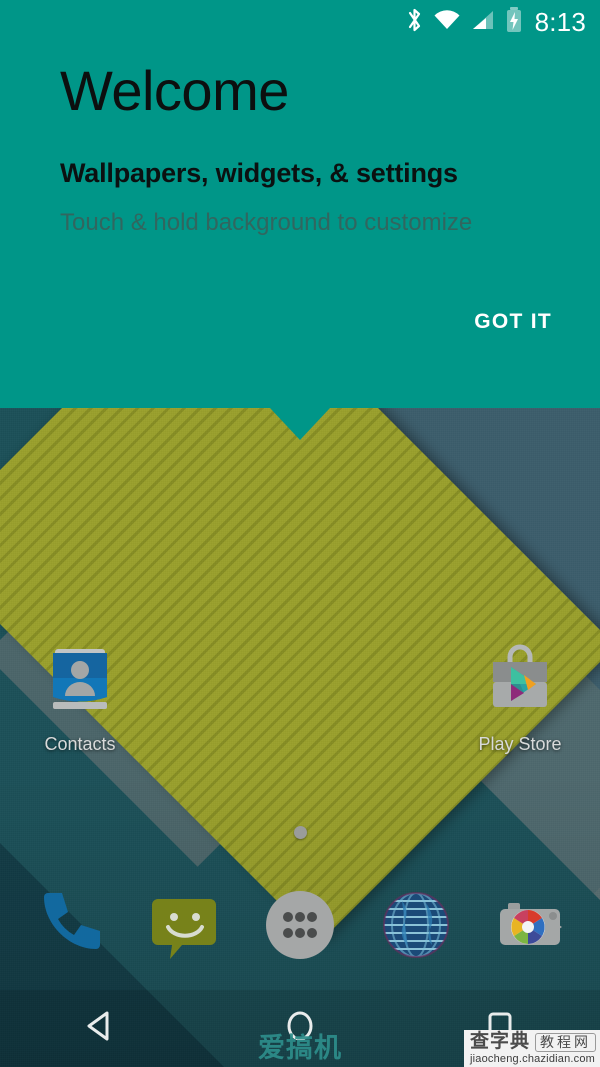 The width and height of the screenshot is (600, 1067). I want to click on recents-square-icon, so click(500, 1028).